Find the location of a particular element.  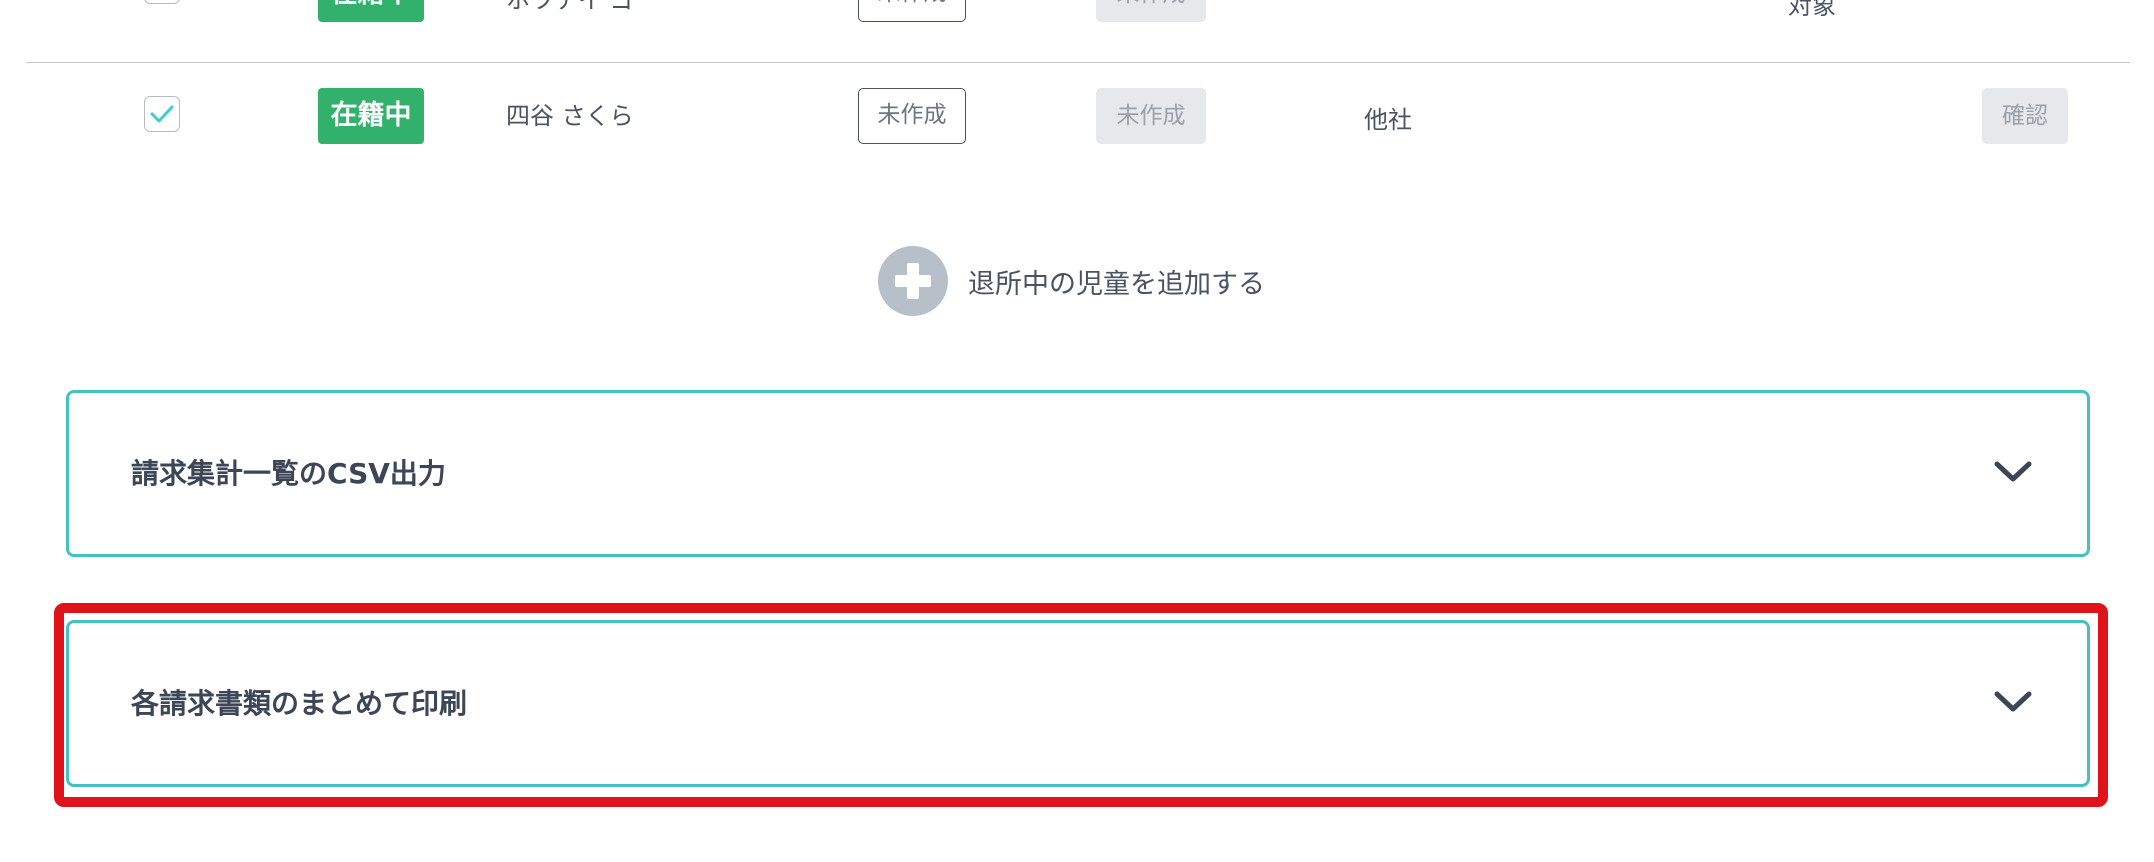

target-label: 対象 is located at coordinates (1812, 10).